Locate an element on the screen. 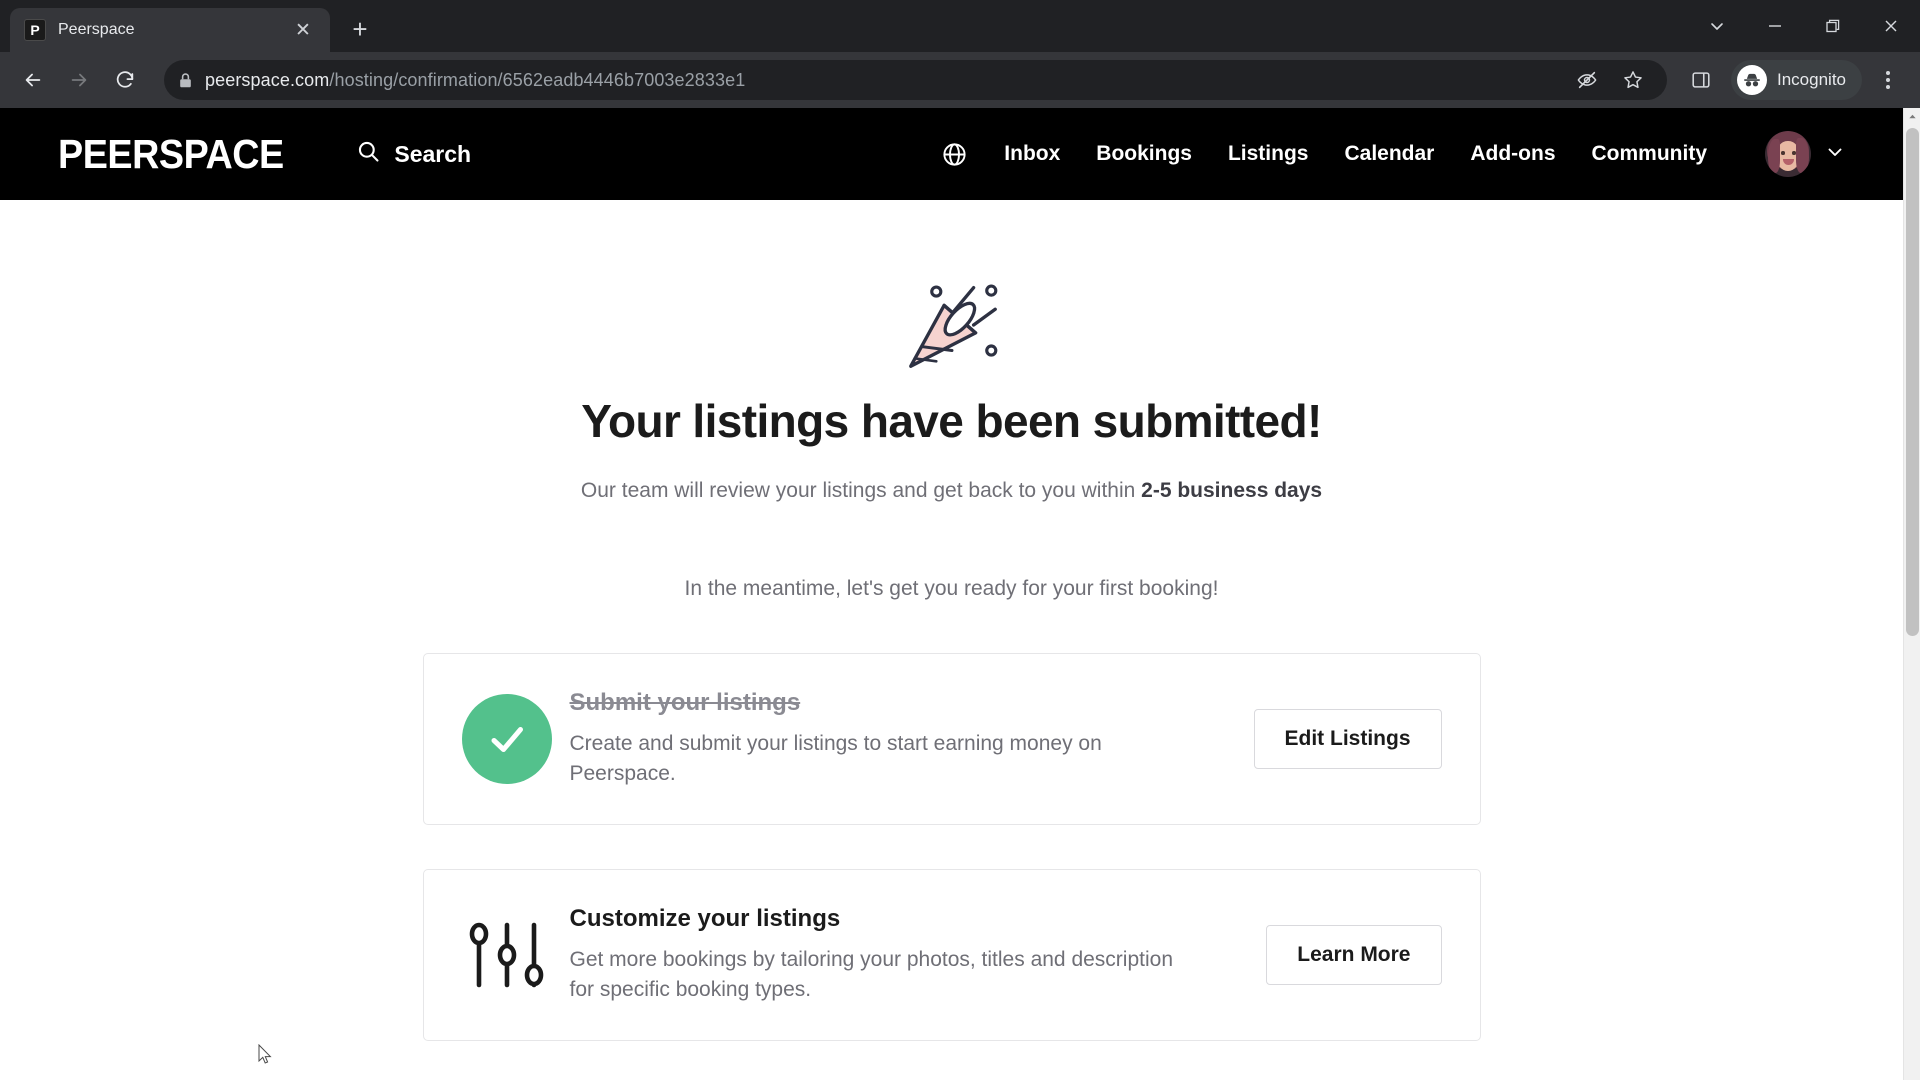 The image size is (1920, 1080). nav-item-calendar: Calendar is located at coordinates (1389, 154).